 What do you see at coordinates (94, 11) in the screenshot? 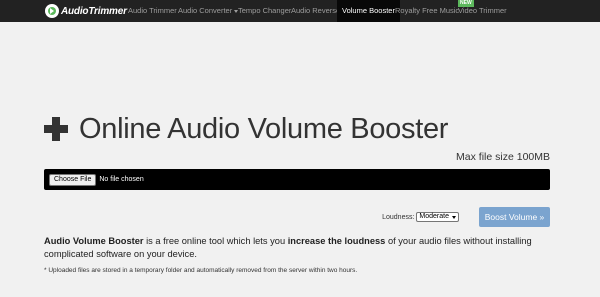
I see `logo-text: AudioTrimmer` at bounding box center [94, 11].